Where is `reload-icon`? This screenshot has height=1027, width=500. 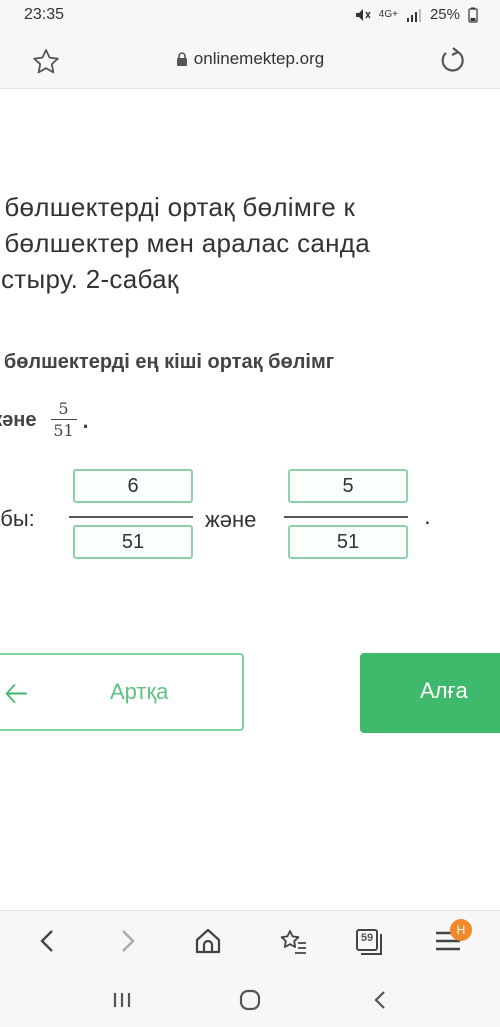
reload-icon is located at coordinates (453, 61).